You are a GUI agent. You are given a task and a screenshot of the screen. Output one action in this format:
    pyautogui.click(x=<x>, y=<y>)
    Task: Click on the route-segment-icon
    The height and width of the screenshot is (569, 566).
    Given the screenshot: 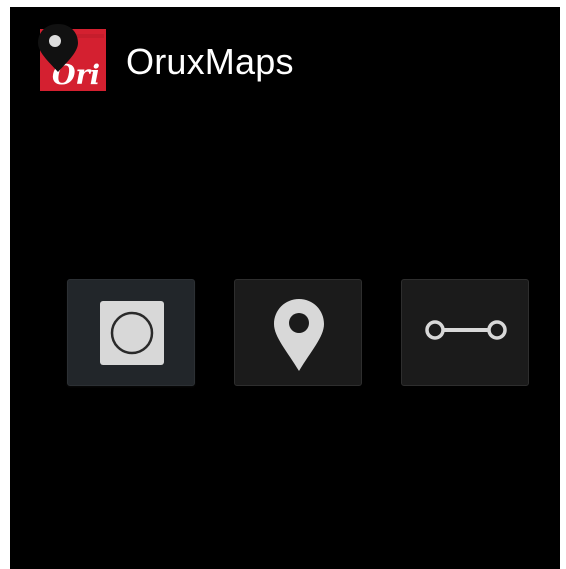 What is the action you would take?
    pyautogui.click(x=466, y=330)
    